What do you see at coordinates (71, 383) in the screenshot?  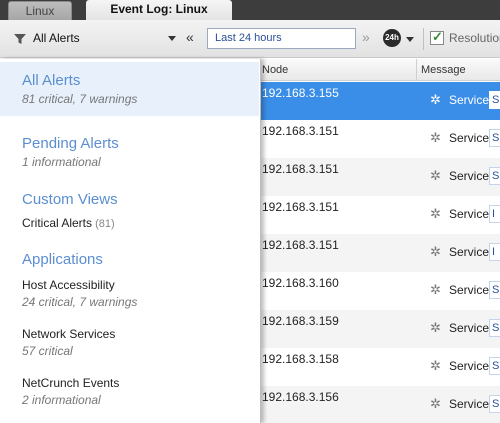 I see `menu-item-label: NetCrunch Events` at bounding box center [71, 383].